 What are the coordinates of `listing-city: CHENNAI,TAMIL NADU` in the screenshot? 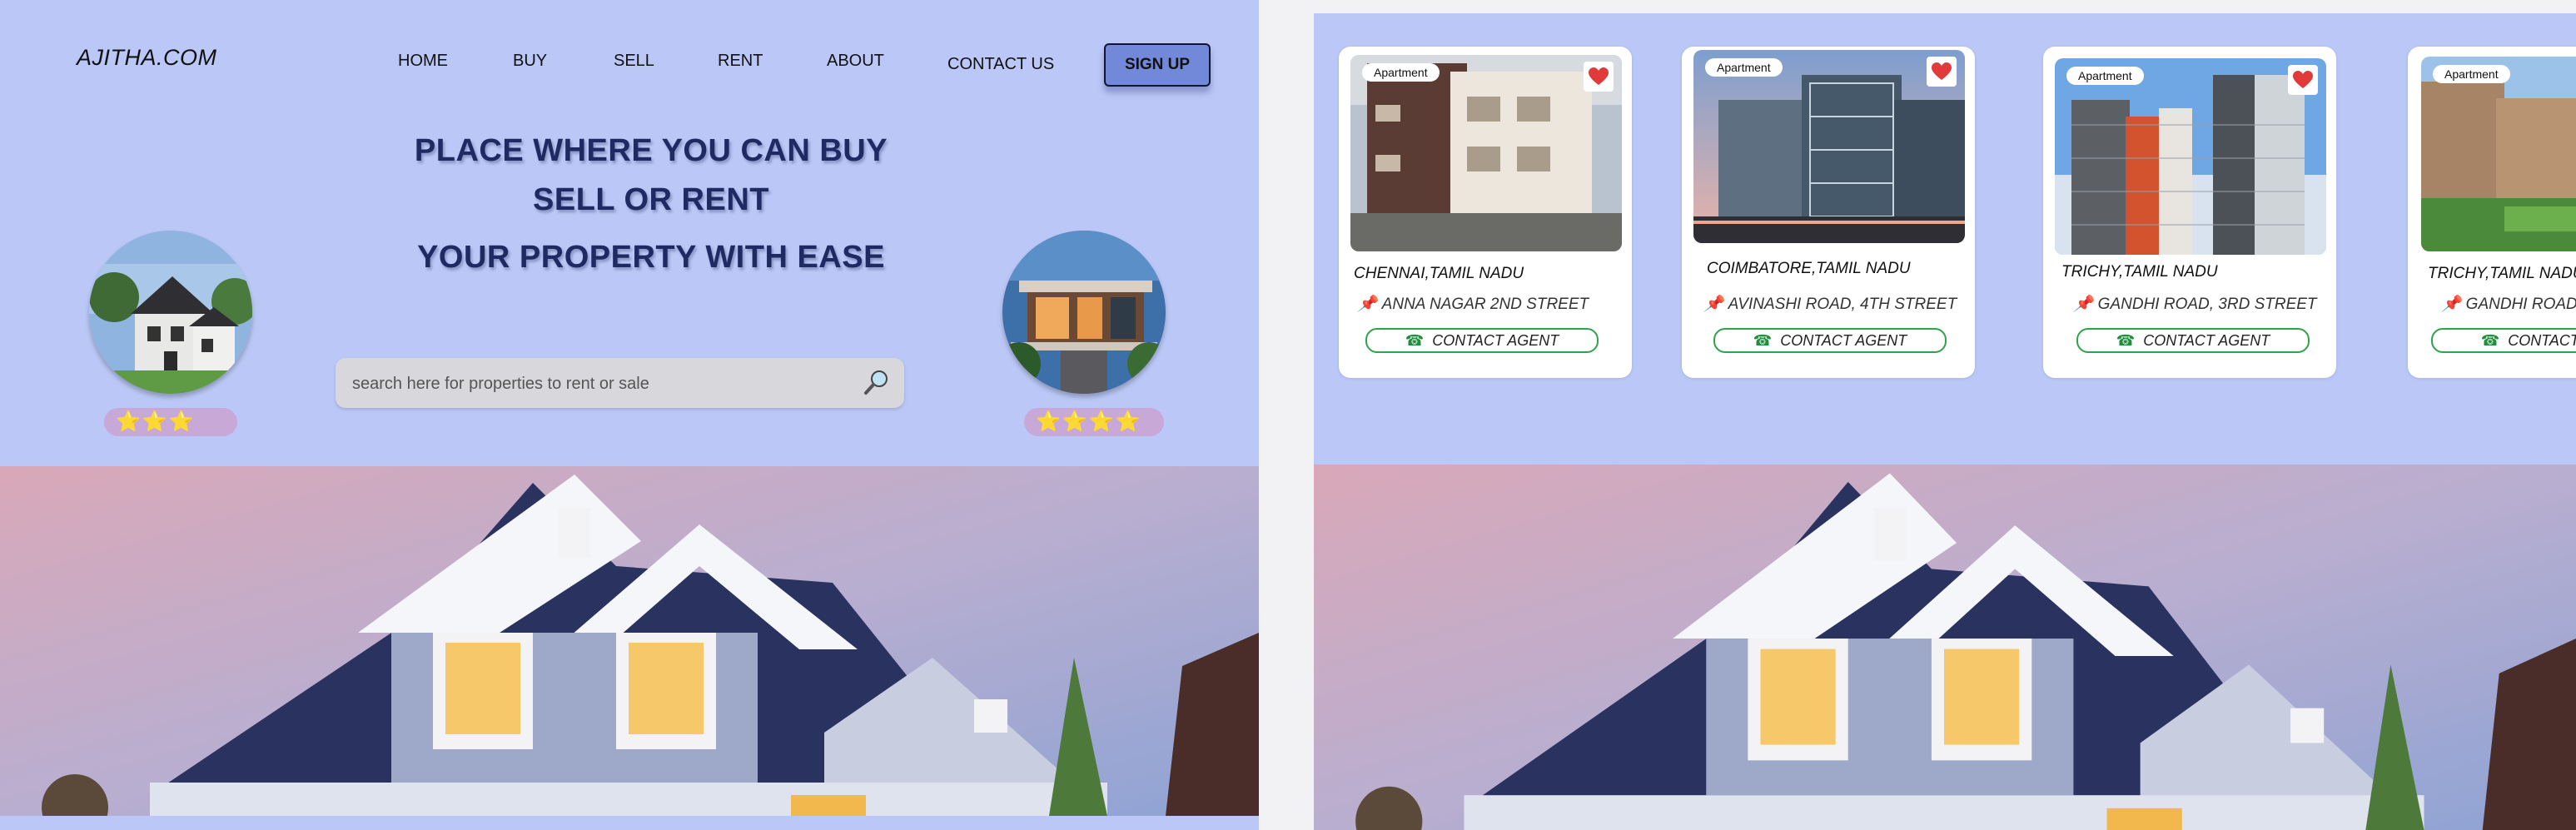 It's located at (1439, 274).